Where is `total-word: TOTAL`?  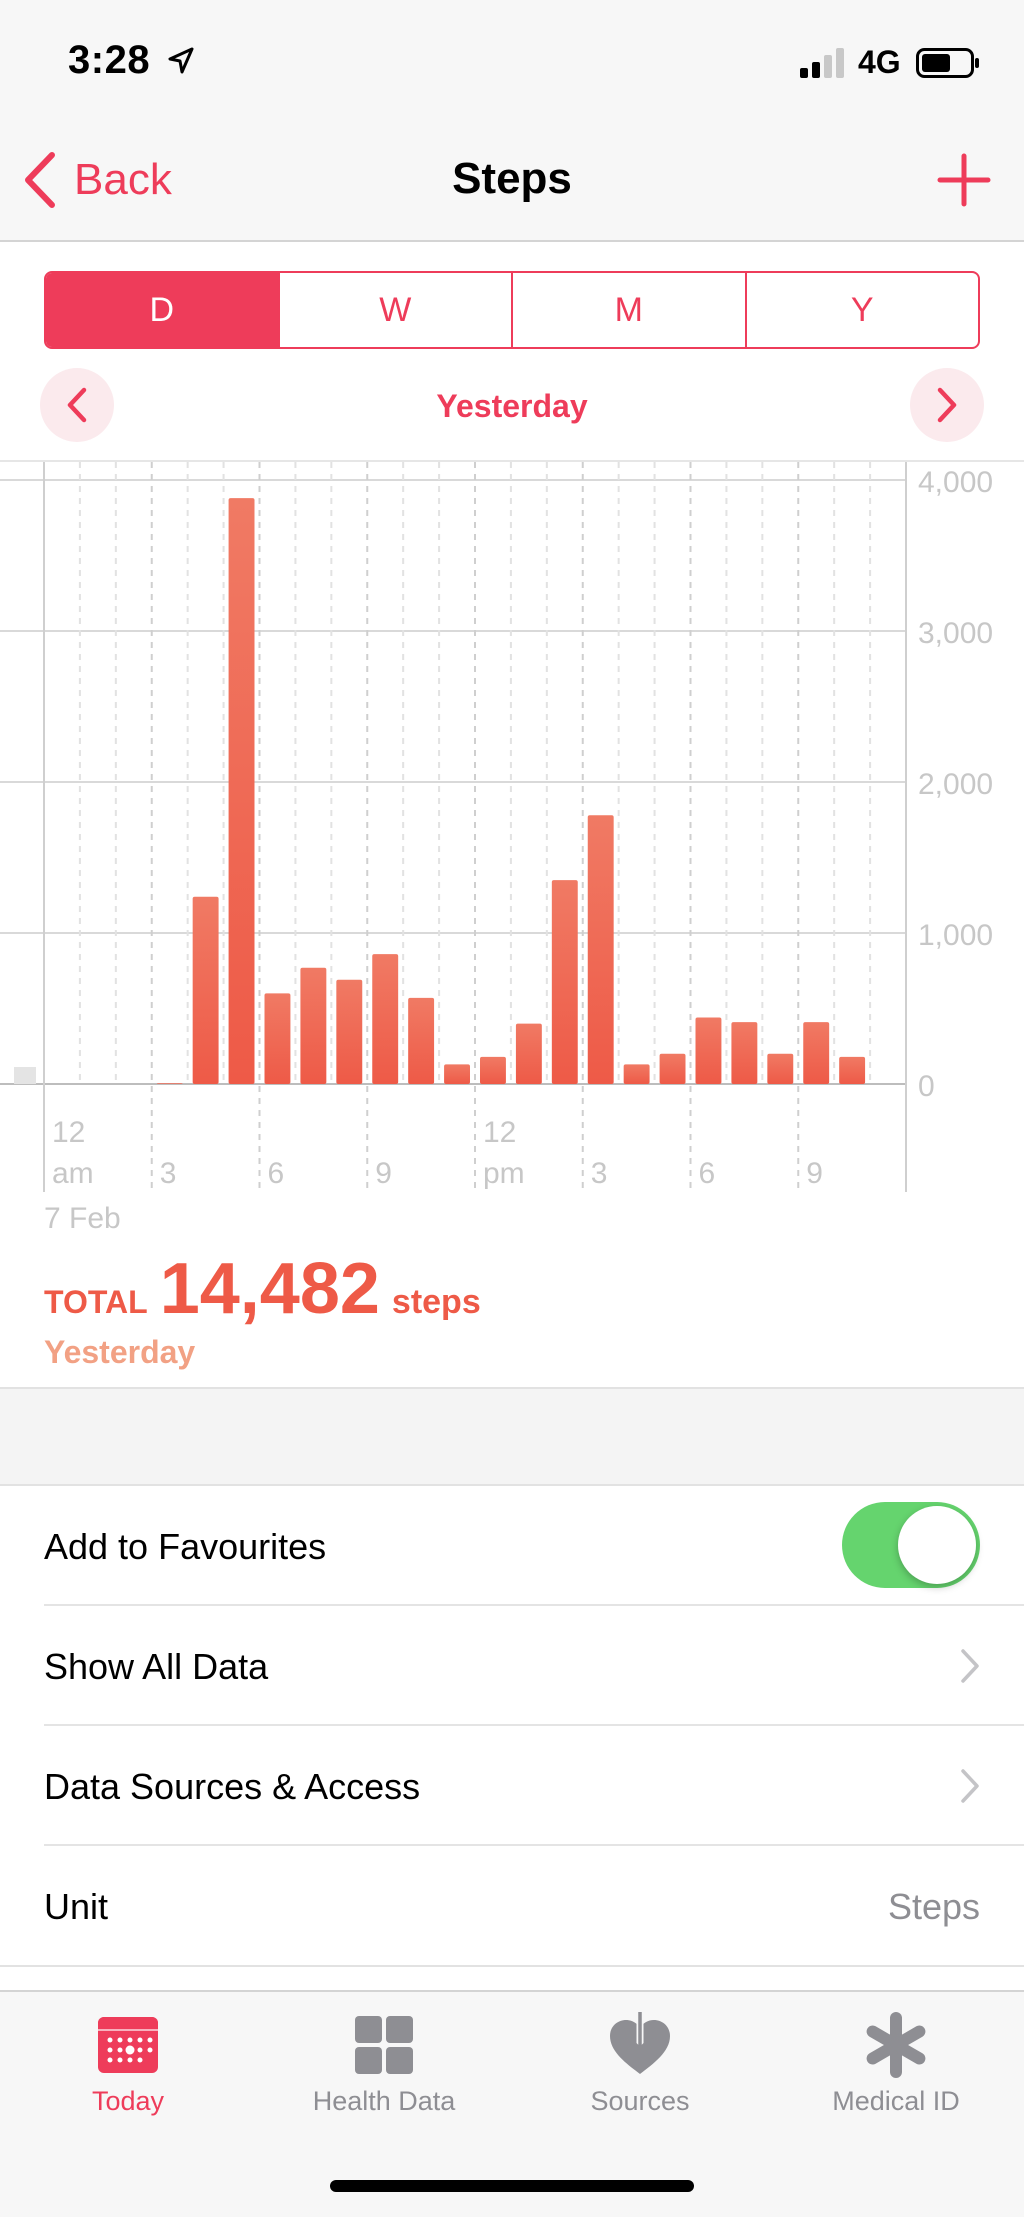 total-word: TOTAL is located at coordinates (96, 1302).